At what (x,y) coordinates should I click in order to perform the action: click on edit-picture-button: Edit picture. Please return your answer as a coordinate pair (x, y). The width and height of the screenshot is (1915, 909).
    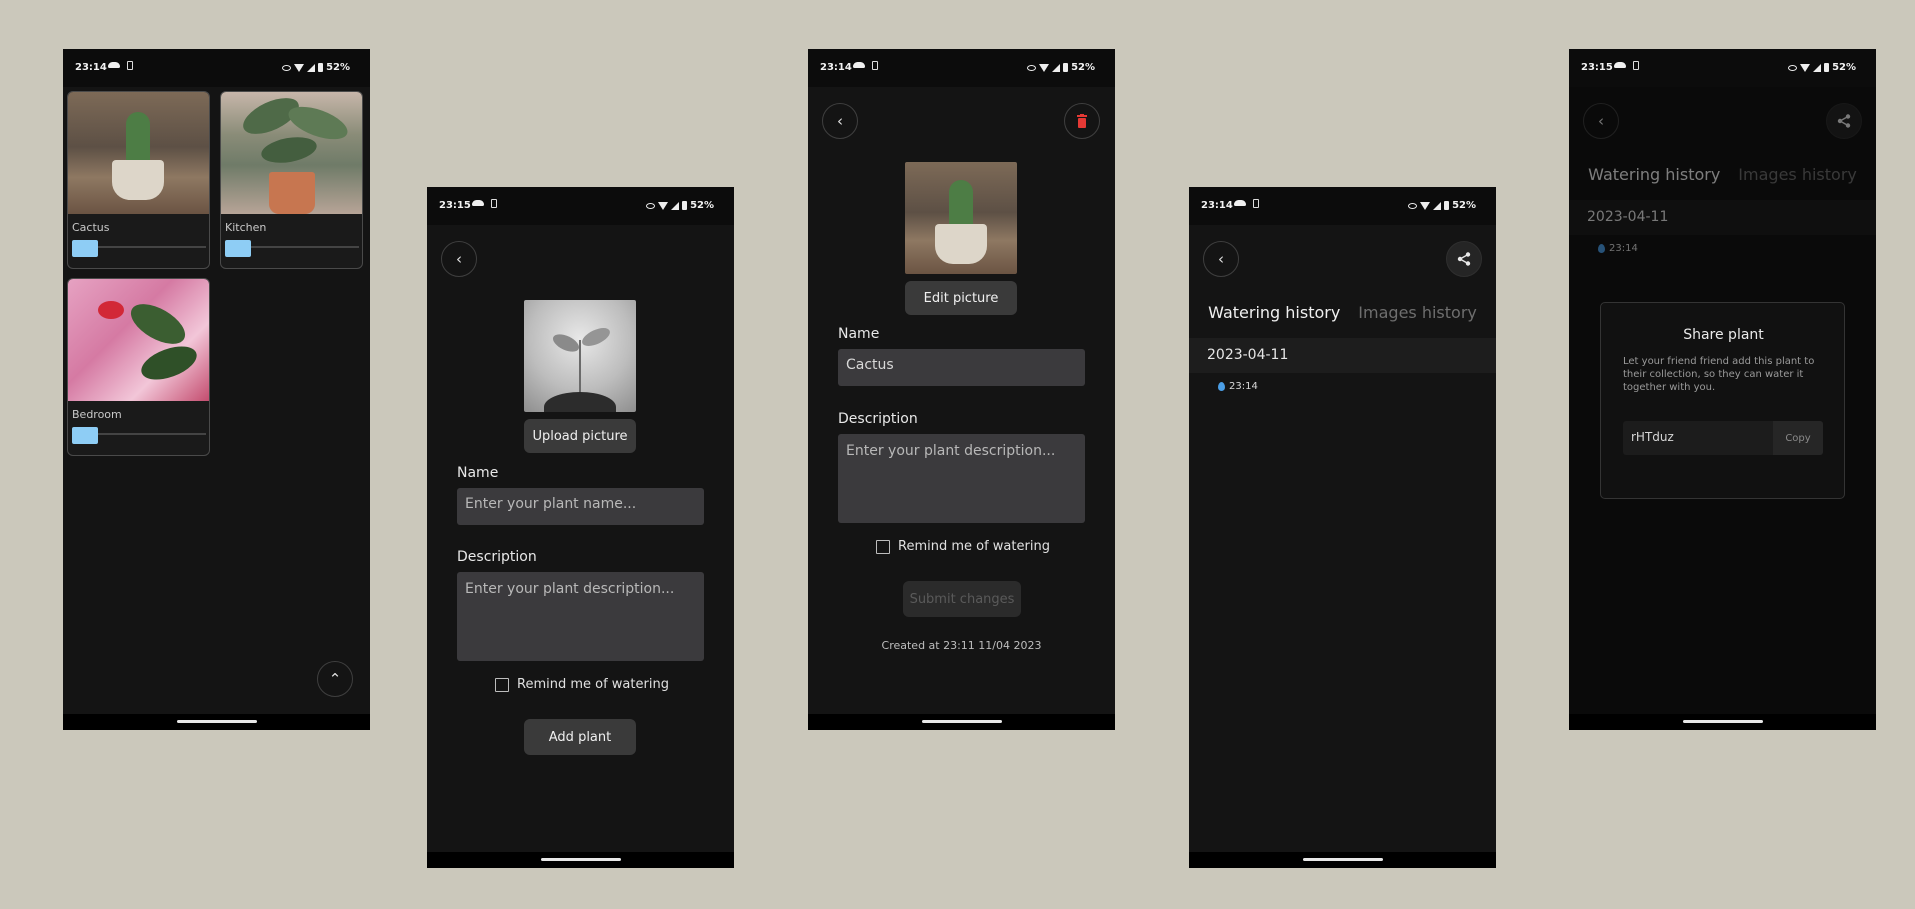
    Looking at the image, I should click on (961, 298).